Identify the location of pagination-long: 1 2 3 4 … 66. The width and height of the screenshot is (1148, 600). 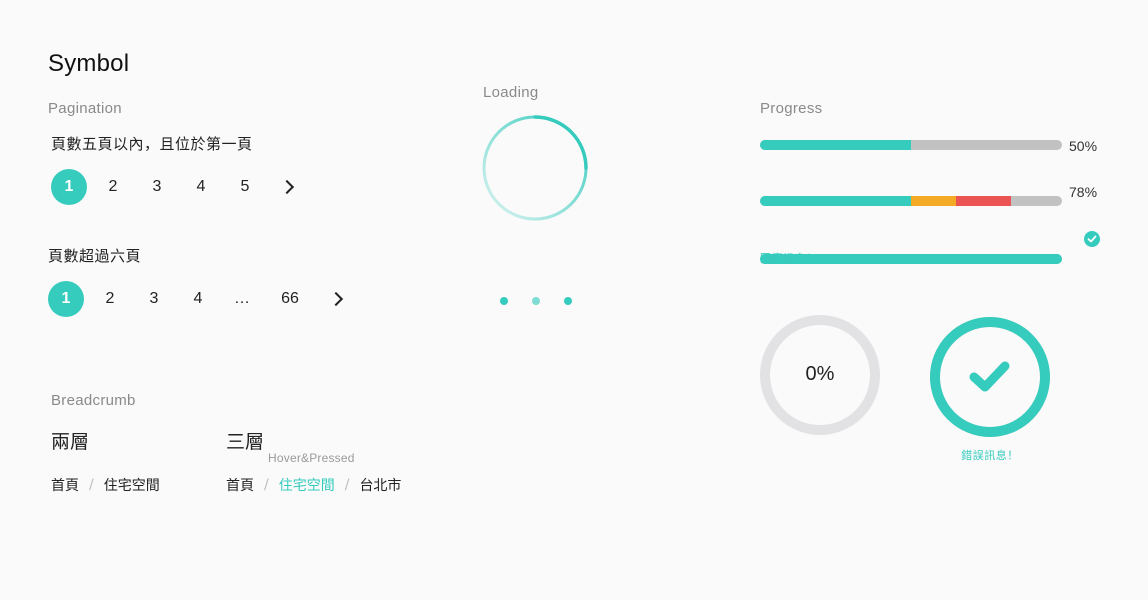
(206, 299).